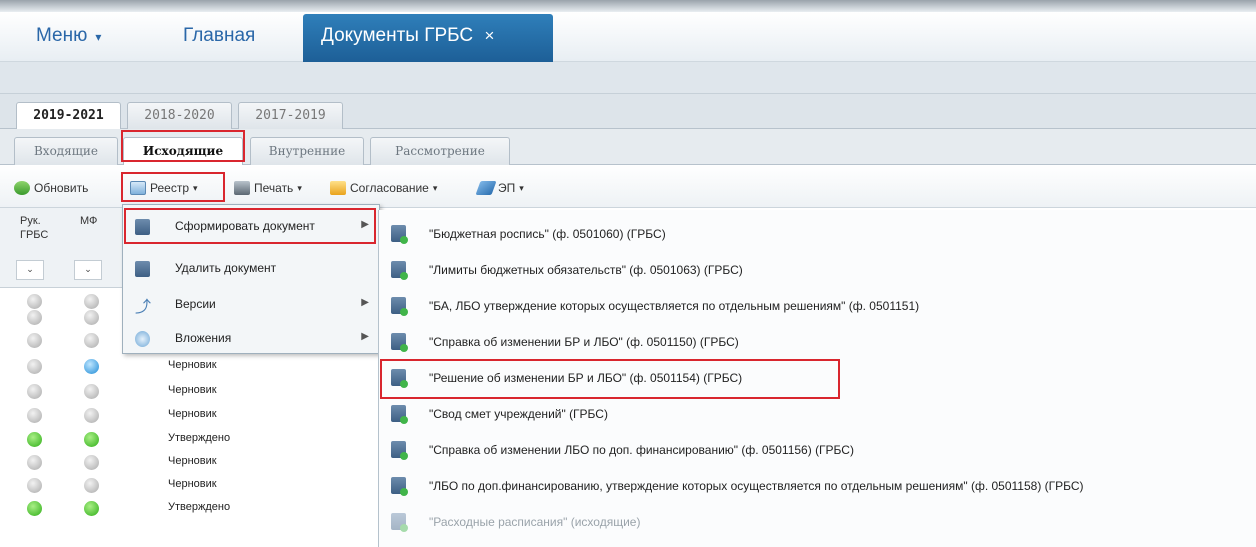  Describe the element at coordinates (62, 35) in the screenshot. I see `menu-label: Меню` at that location.